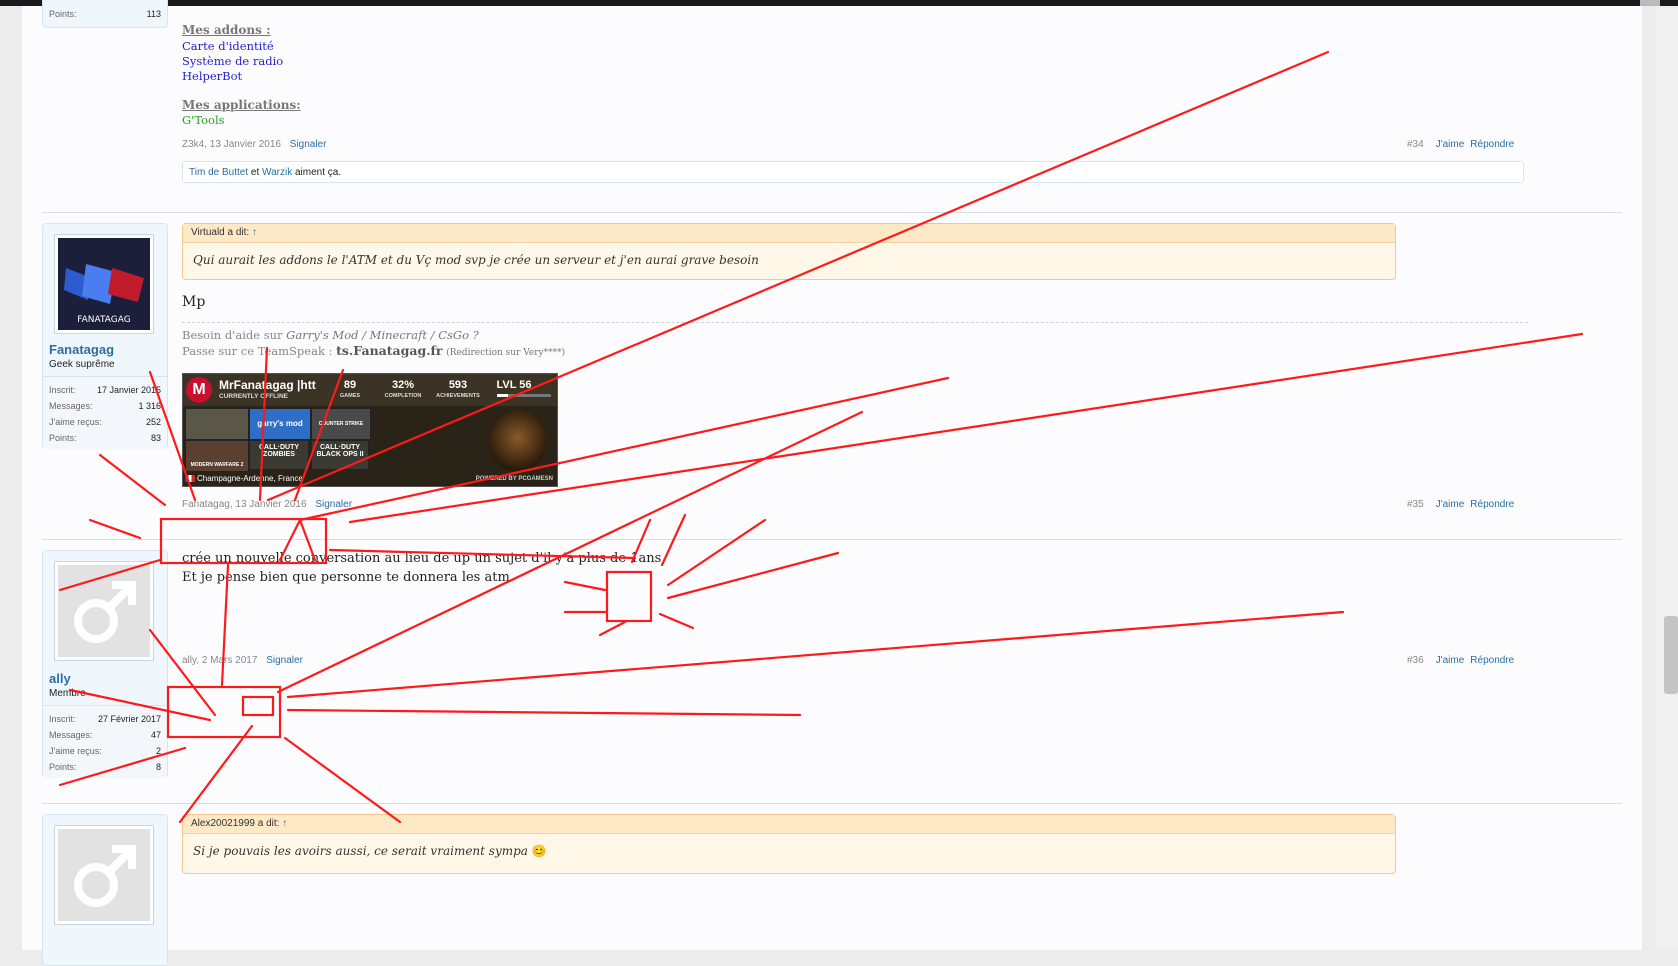 This screenshot has width=1678, height=966. I want to click on avatar: FANATAGAG, so click(104, 284).